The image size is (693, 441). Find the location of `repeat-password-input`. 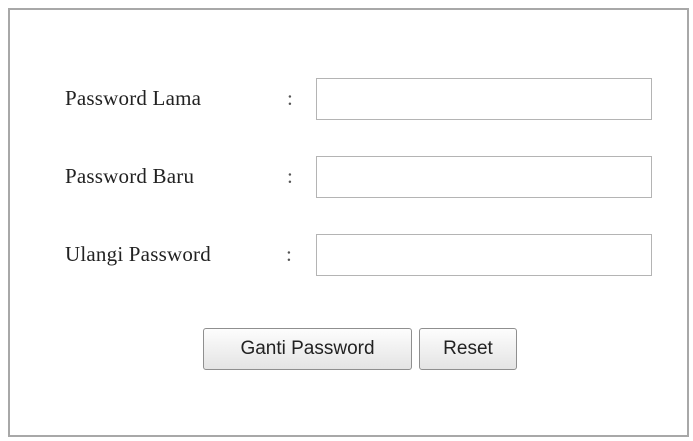

repeat-password-input is located at coordinates (484, 255).